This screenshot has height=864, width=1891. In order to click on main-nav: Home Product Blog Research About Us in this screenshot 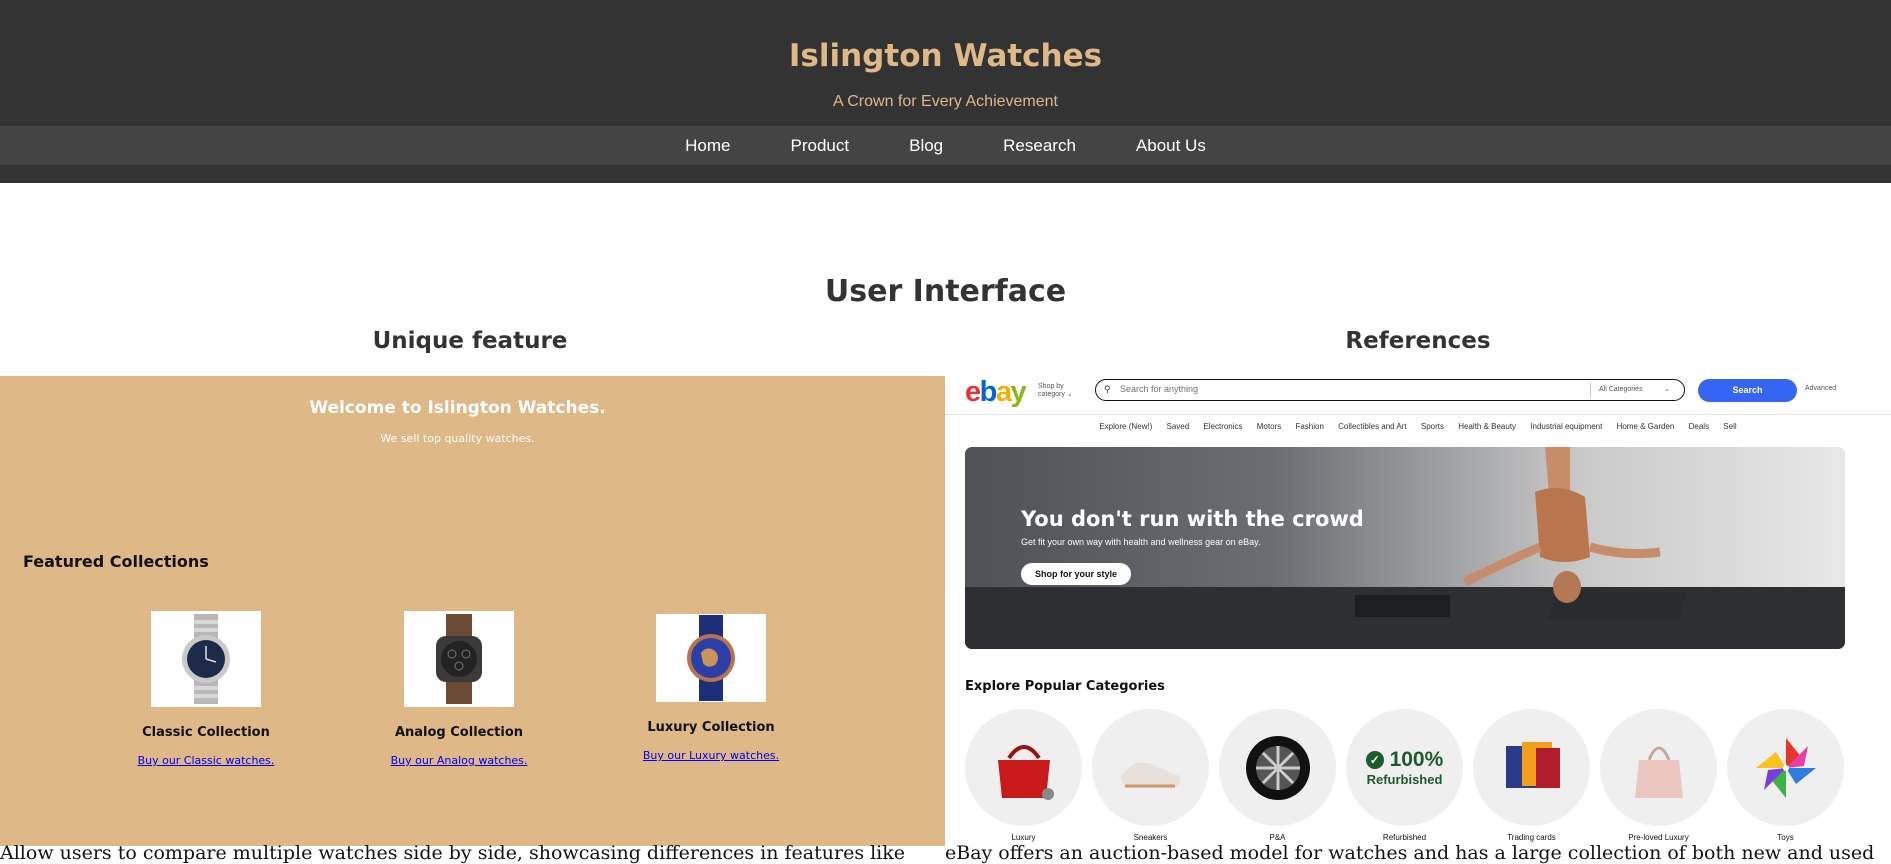, I will do `click(945, 145)`.